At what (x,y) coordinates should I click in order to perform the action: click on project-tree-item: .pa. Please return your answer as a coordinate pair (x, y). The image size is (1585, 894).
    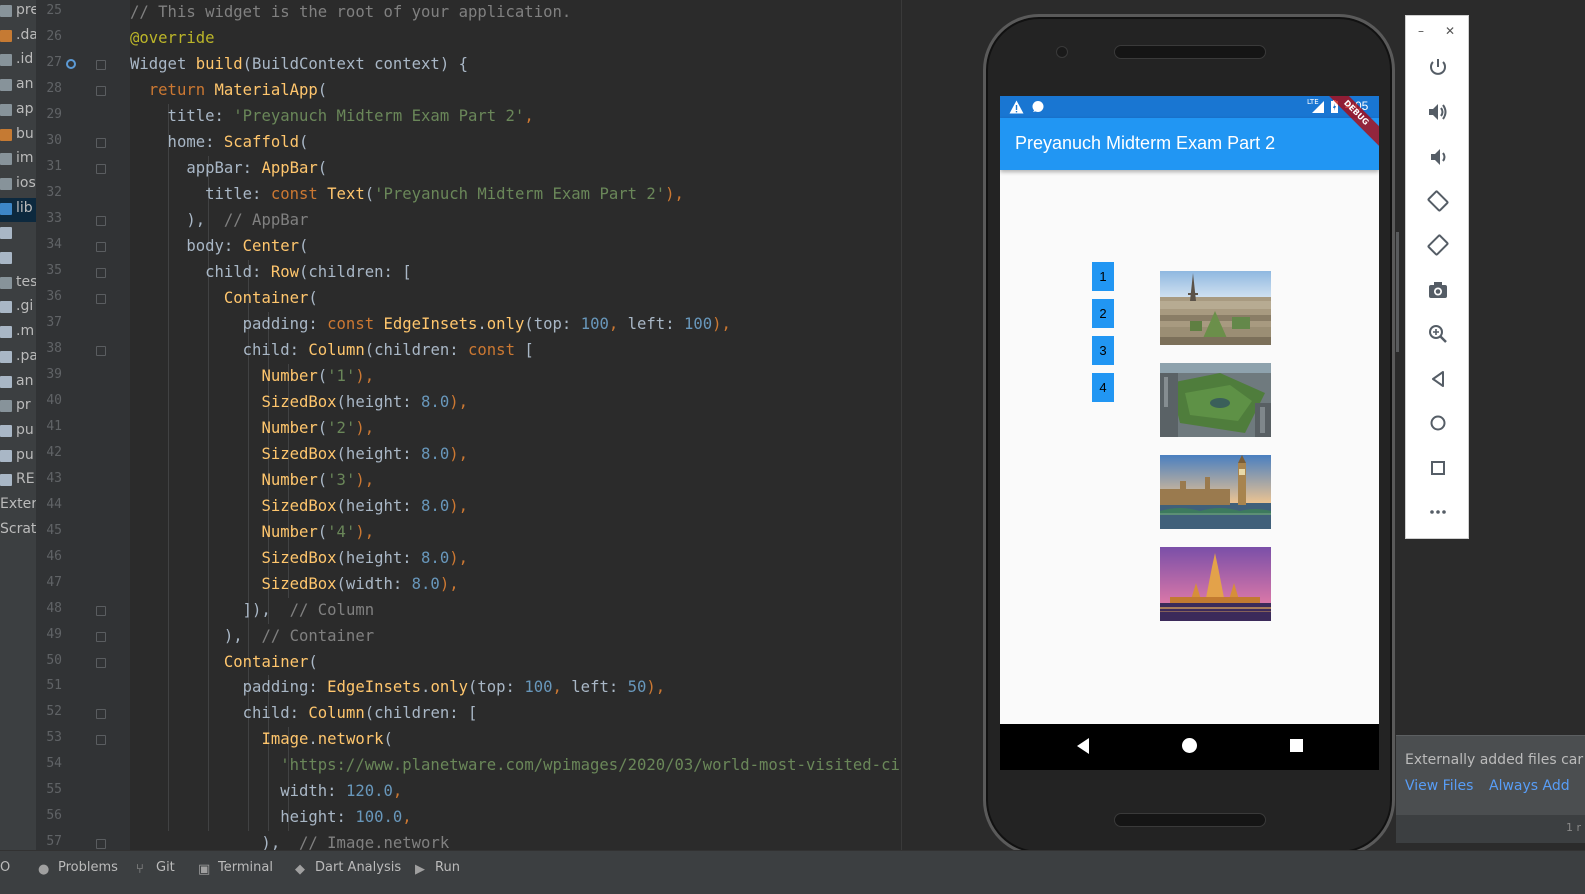
    Looking at the image, I should click on (18, 358).